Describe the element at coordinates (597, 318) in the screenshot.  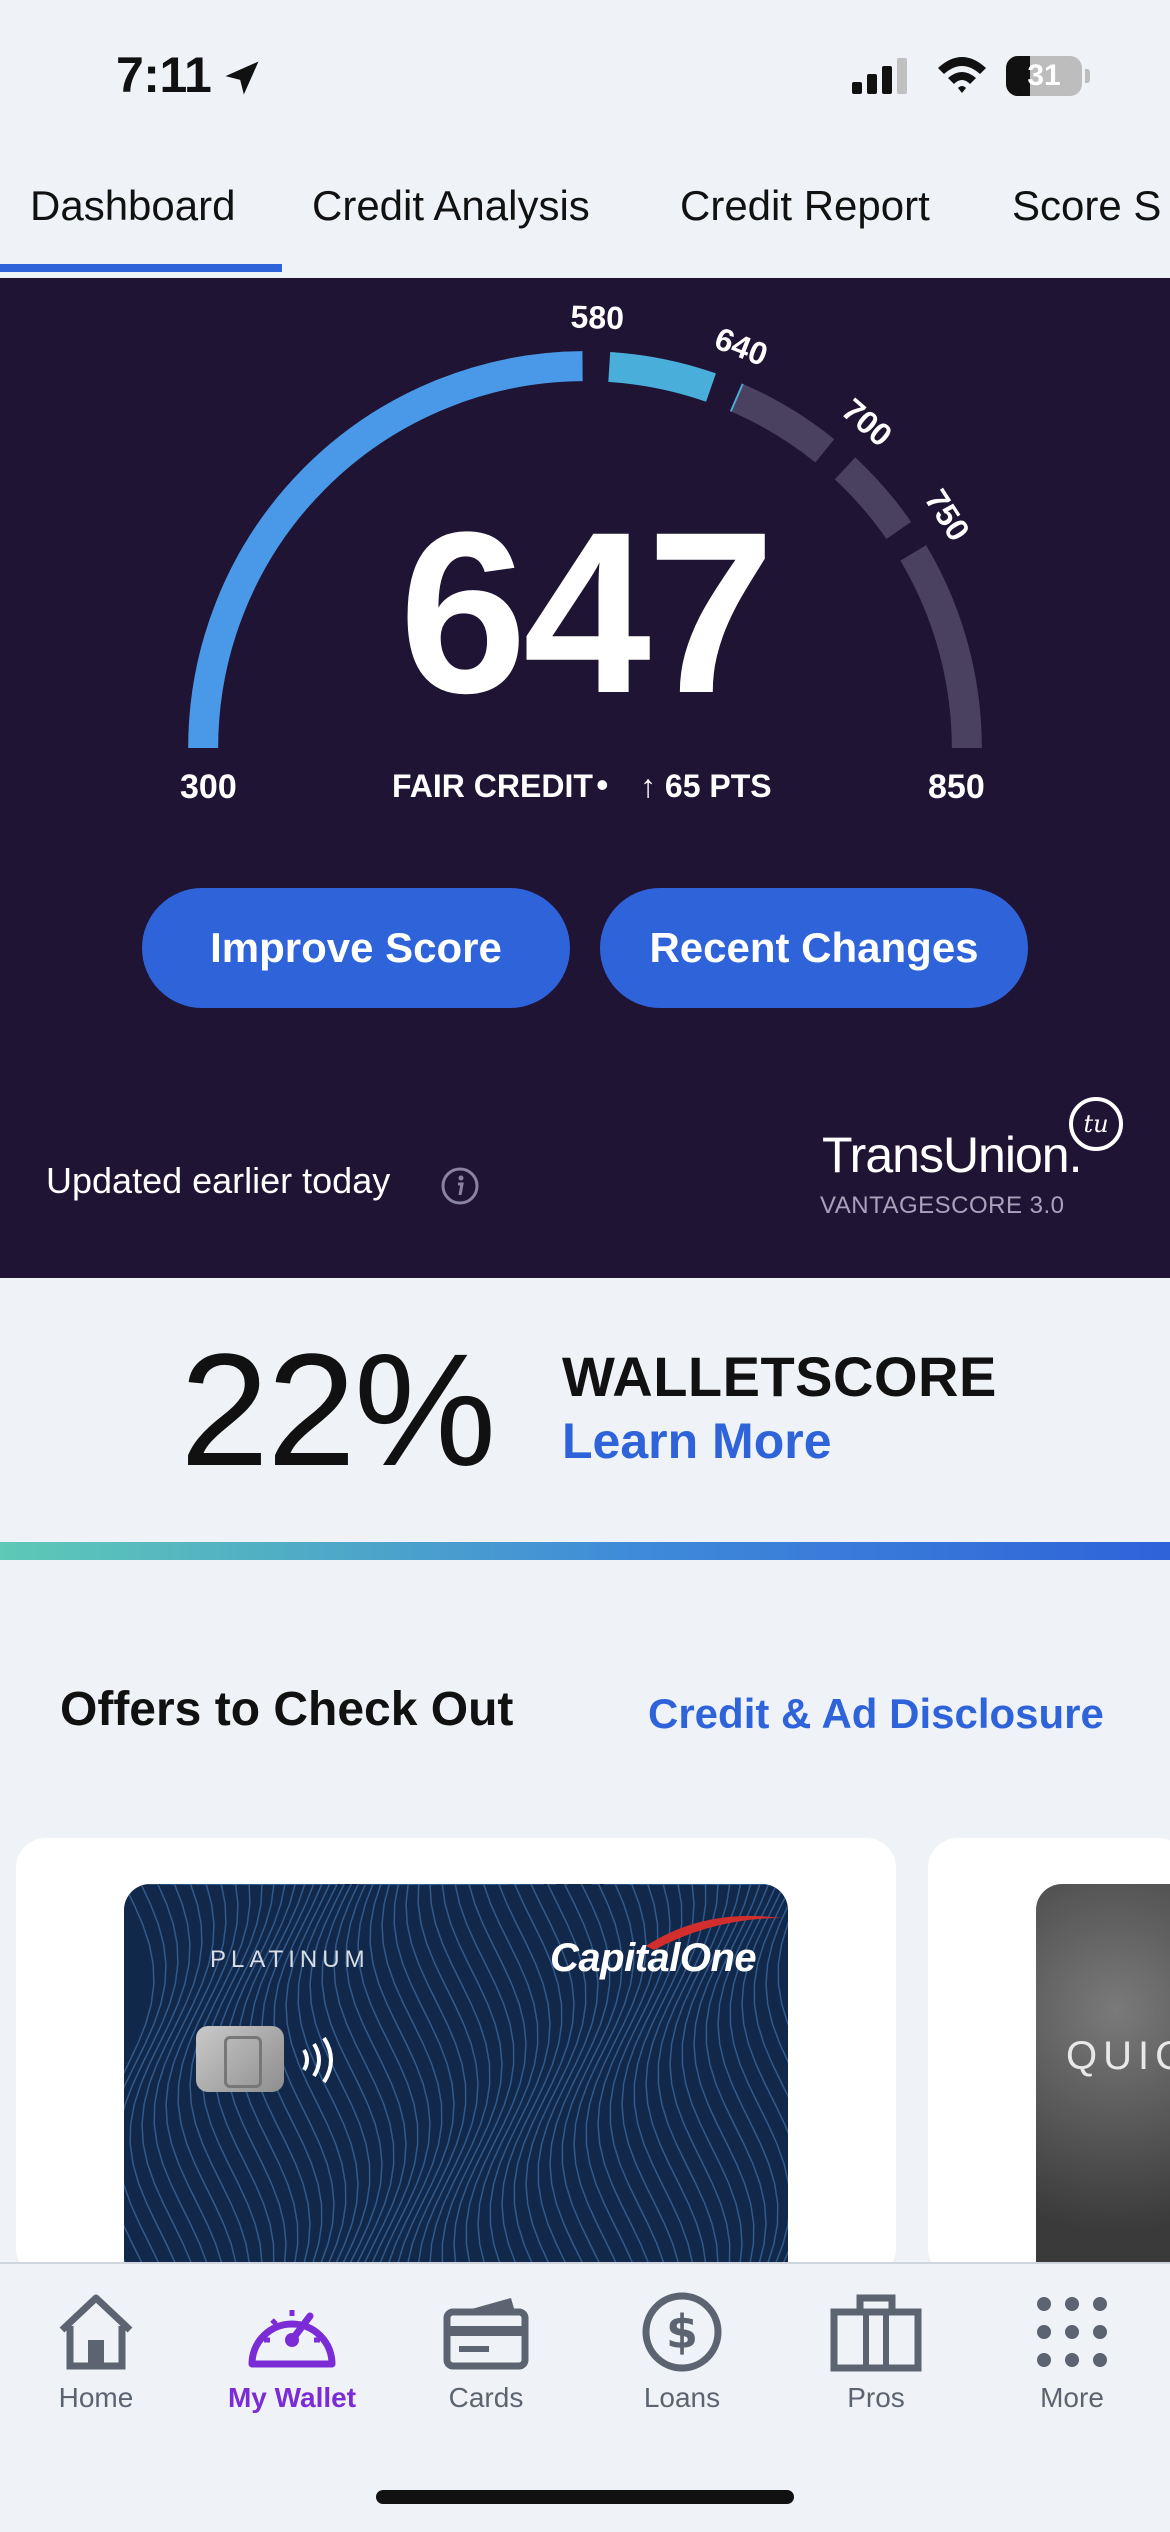
I see `gauge-marker-label: 580` at that location.